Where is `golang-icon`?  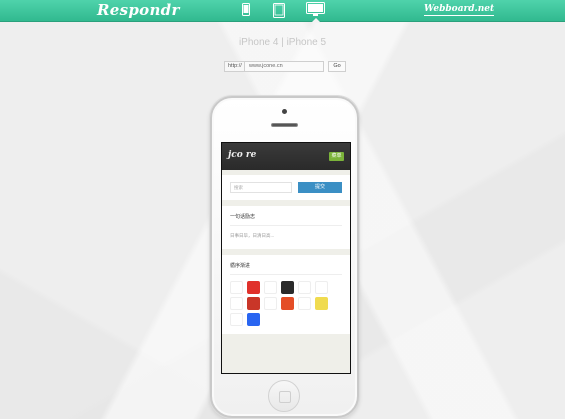
golang-icon is located at coordinates (321, 287).